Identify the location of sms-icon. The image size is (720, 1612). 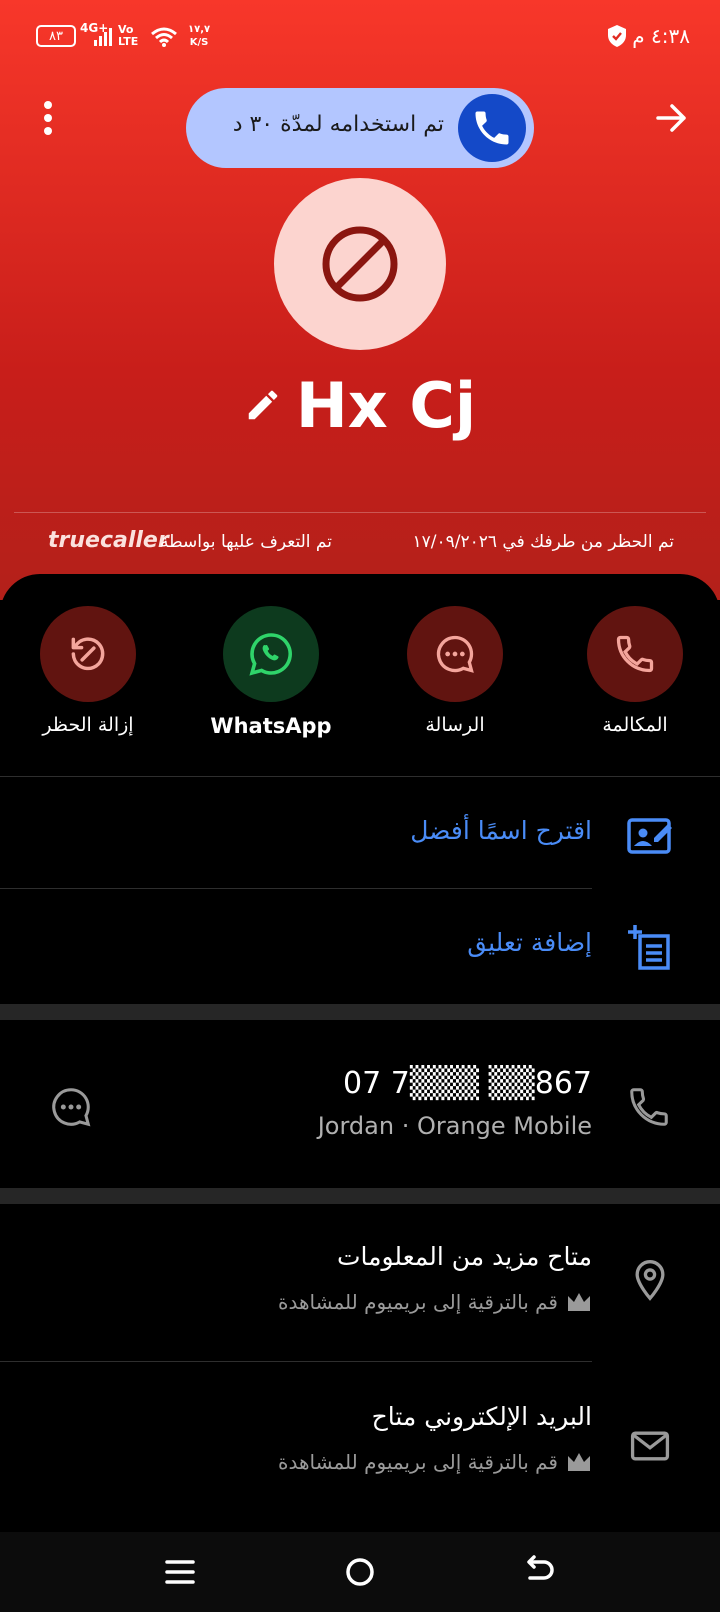
(71, 1107).